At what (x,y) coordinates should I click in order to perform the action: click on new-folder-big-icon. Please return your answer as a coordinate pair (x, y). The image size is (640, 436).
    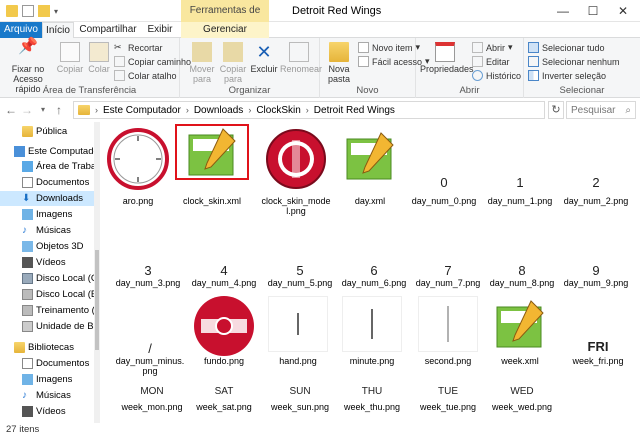
    Looking at the image, I should click on (339, 52).